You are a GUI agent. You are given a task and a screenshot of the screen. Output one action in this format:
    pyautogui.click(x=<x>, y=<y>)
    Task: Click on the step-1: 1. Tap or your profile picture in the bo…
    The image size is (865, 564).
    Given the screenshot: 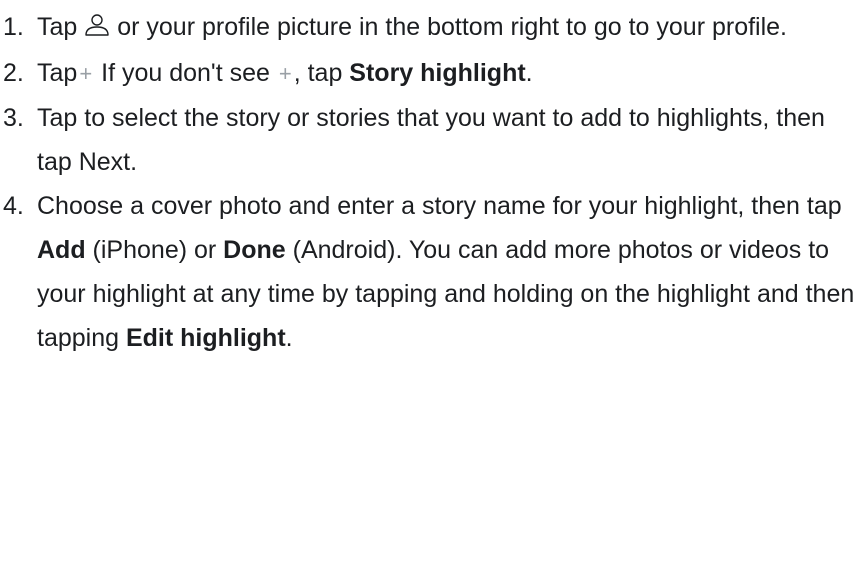 What is the action you would take?
    pyautogui.click(x=432, y=28)
    